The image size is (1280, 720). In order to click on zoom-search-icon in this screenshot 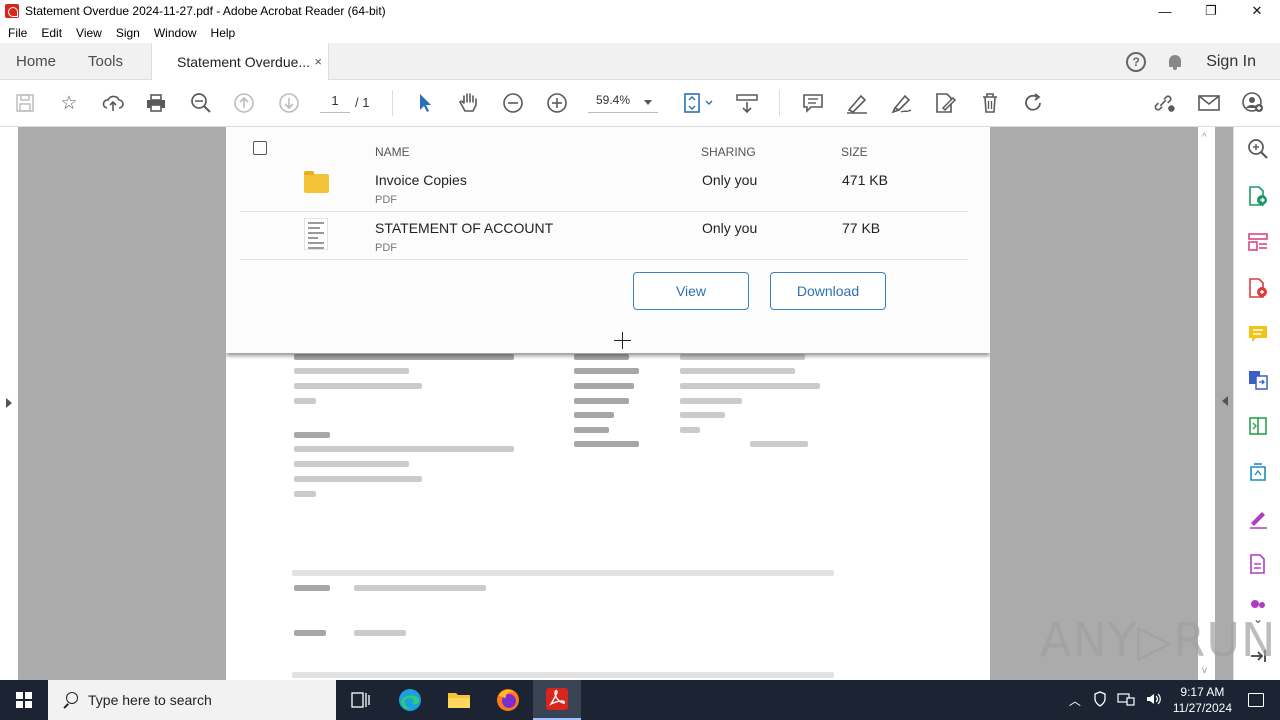, I will do `click(201, 103)`.